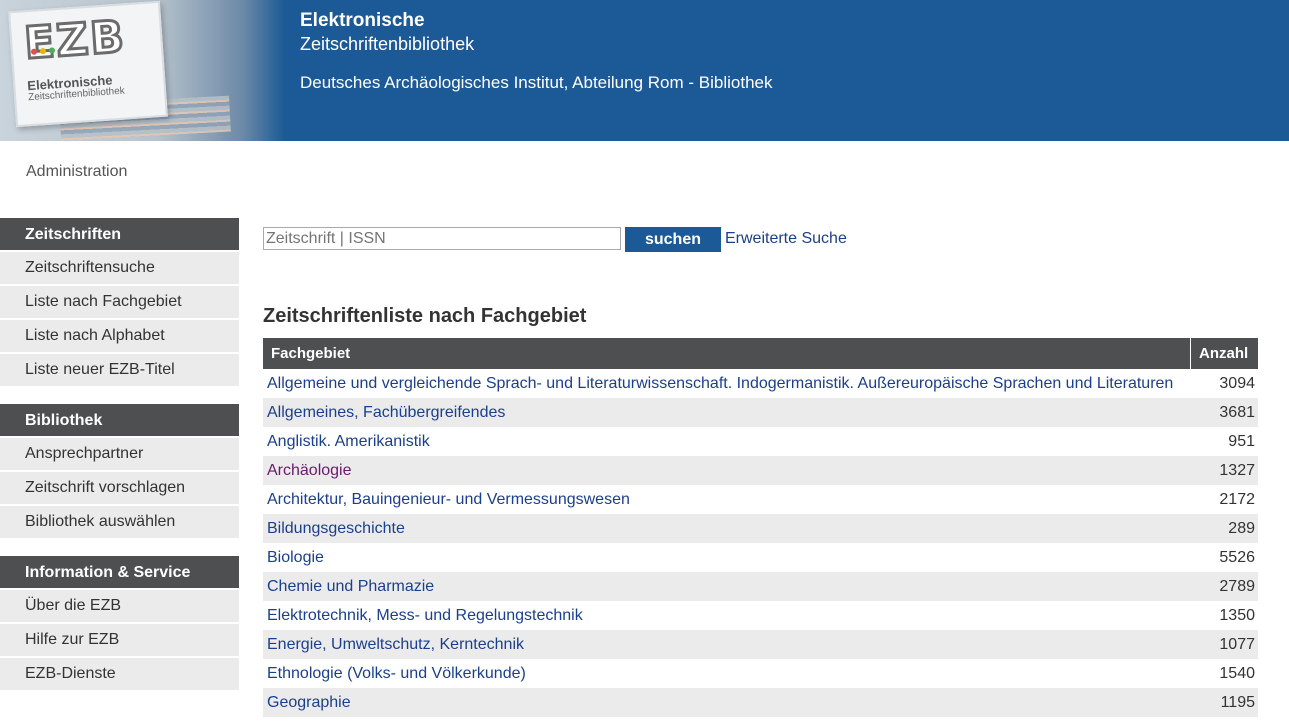 The width and height of the screenshot is (1289, 721). Describe the element at coordinates (119, 487) in the screenshot. I see `sidebar-item-zeitschrift-vorschlagen: Zeitschrift vorschlagen` at that location.